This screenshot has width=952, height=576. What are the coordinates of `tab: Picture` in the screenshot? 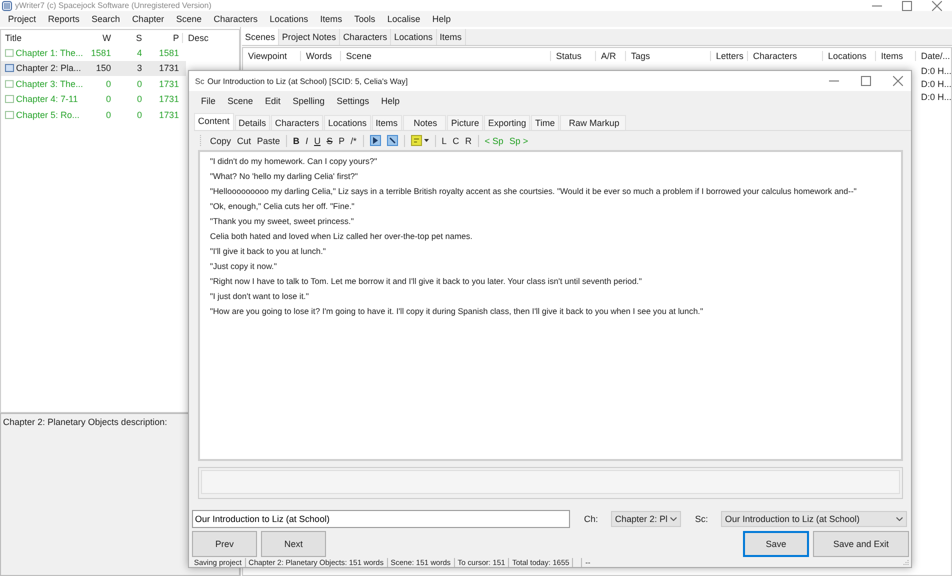 It's located at (465, 122).